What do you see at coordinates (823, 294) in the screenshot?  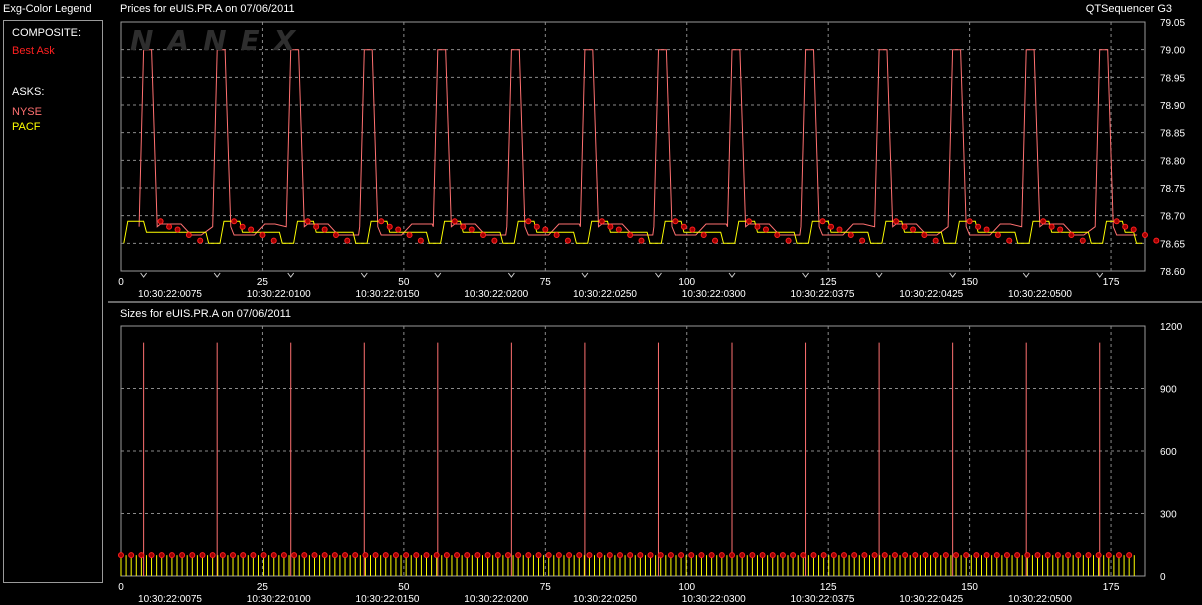 I see `price-time-label: 10:30:22:0375` at bounding box center [823, 294].